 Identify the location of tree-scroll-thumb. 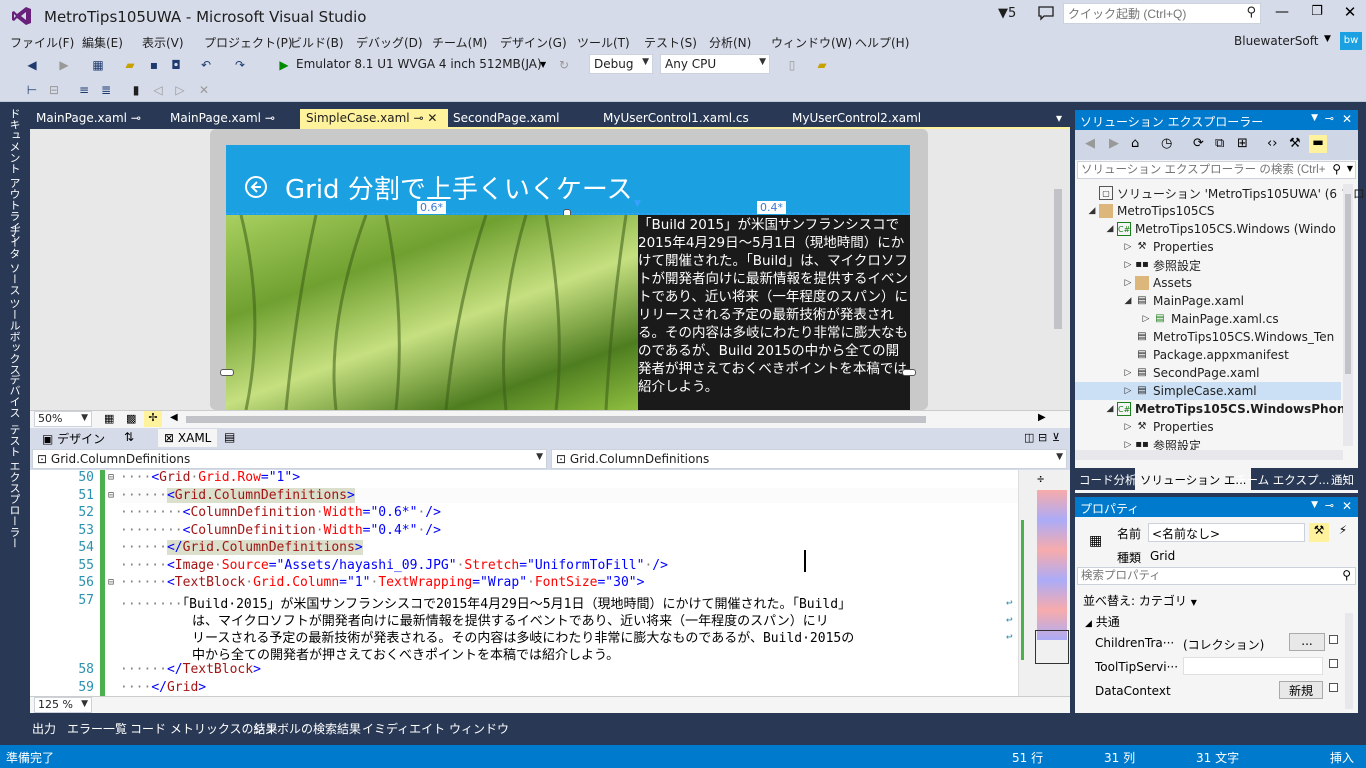
(1348, 284).